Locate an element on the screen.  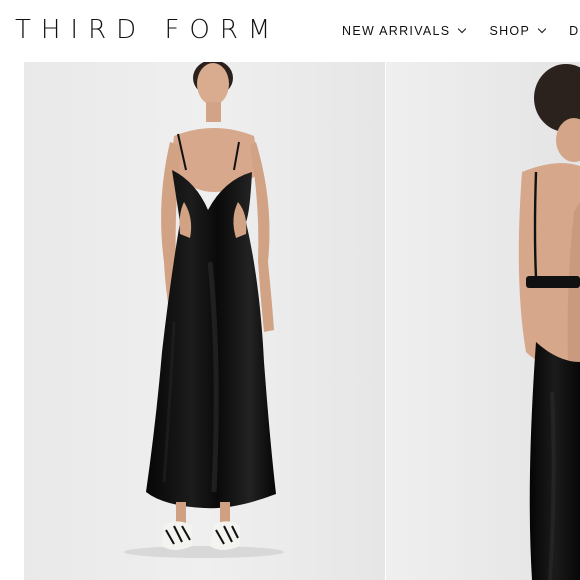
nav-dresses: DRES is located at coordinates (574, 31).